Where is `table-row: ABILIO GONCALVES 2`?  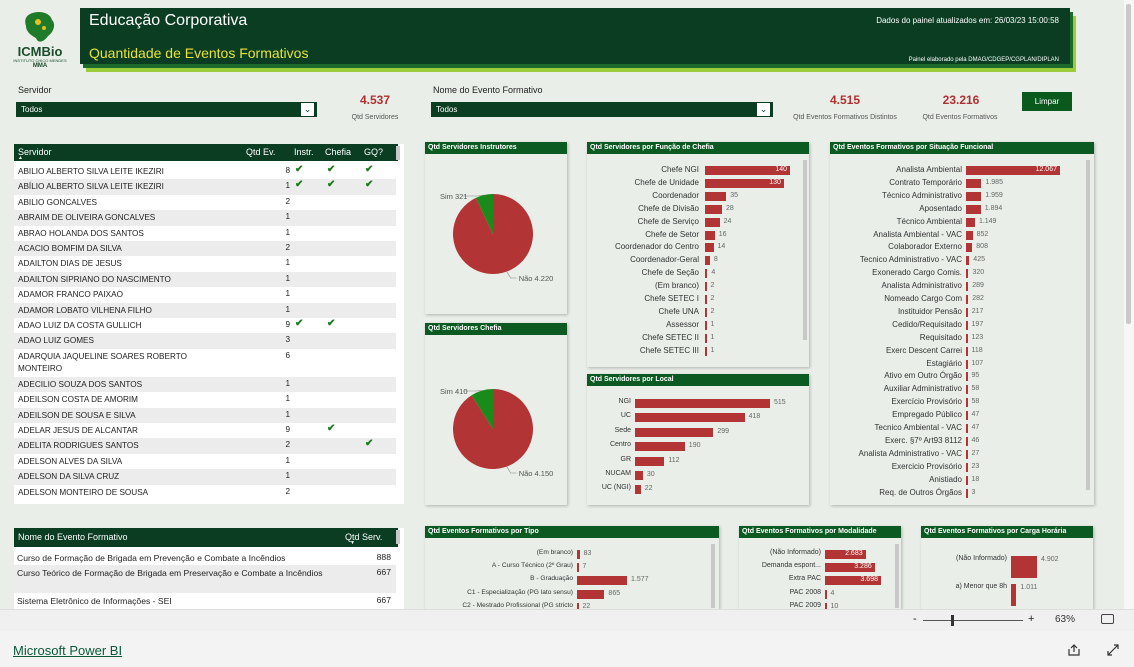 table-row: ABILIO GONCALVES 2 is located at coordinates (205, 202).